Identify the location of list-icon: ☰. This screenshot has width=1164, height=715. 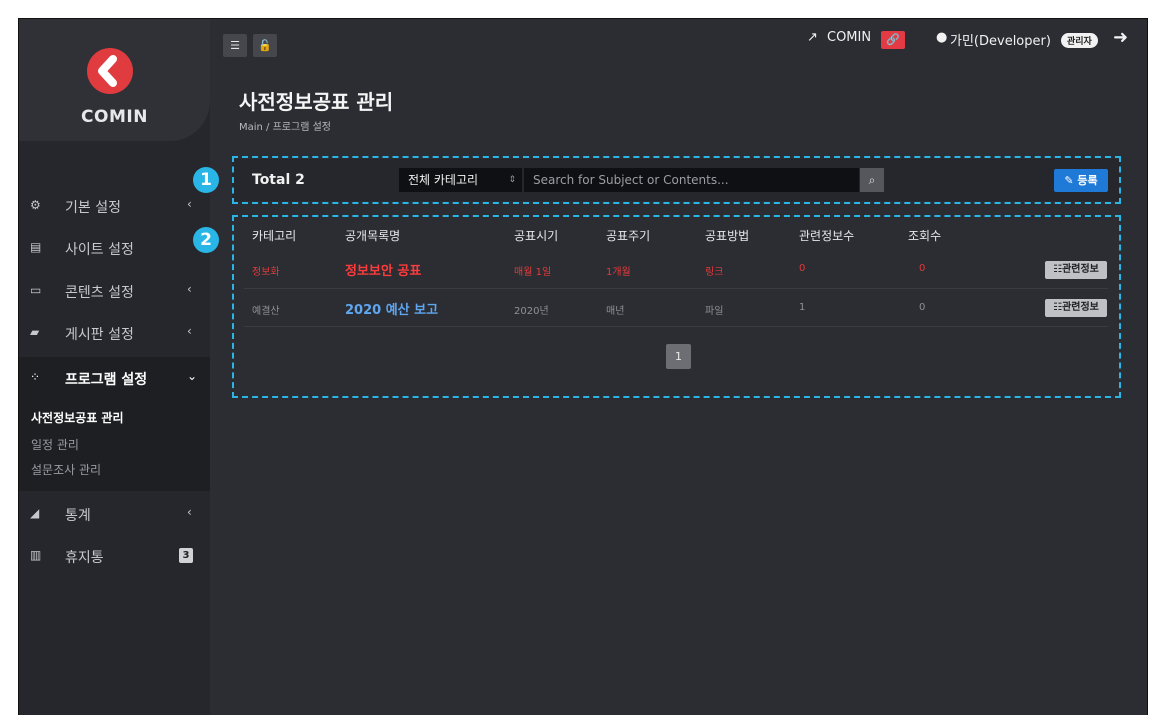
(235, 45).